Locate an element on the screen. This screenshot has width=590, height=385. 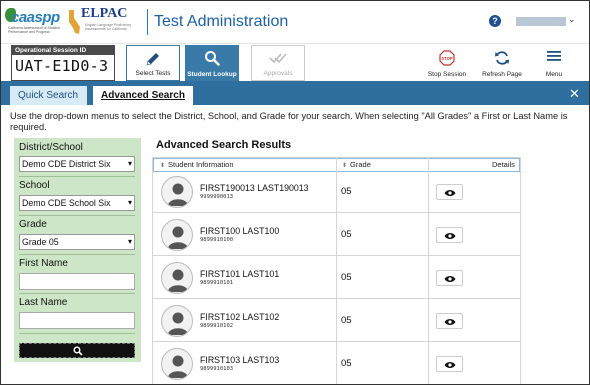
grade-select: Grade 05 ▾ is located at coordinates (77, 242).